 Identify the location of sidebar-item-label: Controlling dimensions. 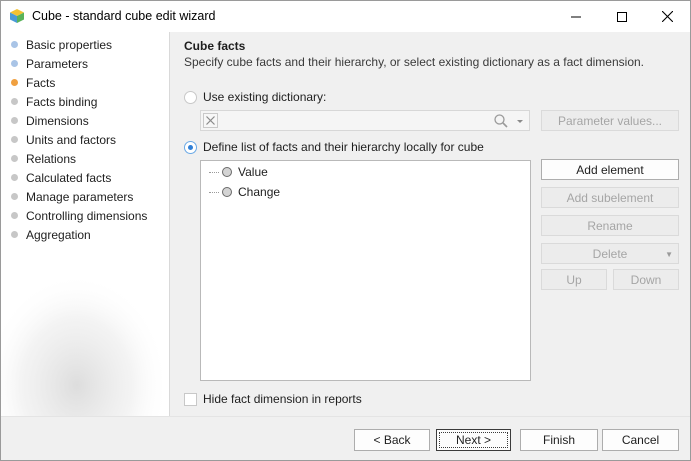
(87, 215).